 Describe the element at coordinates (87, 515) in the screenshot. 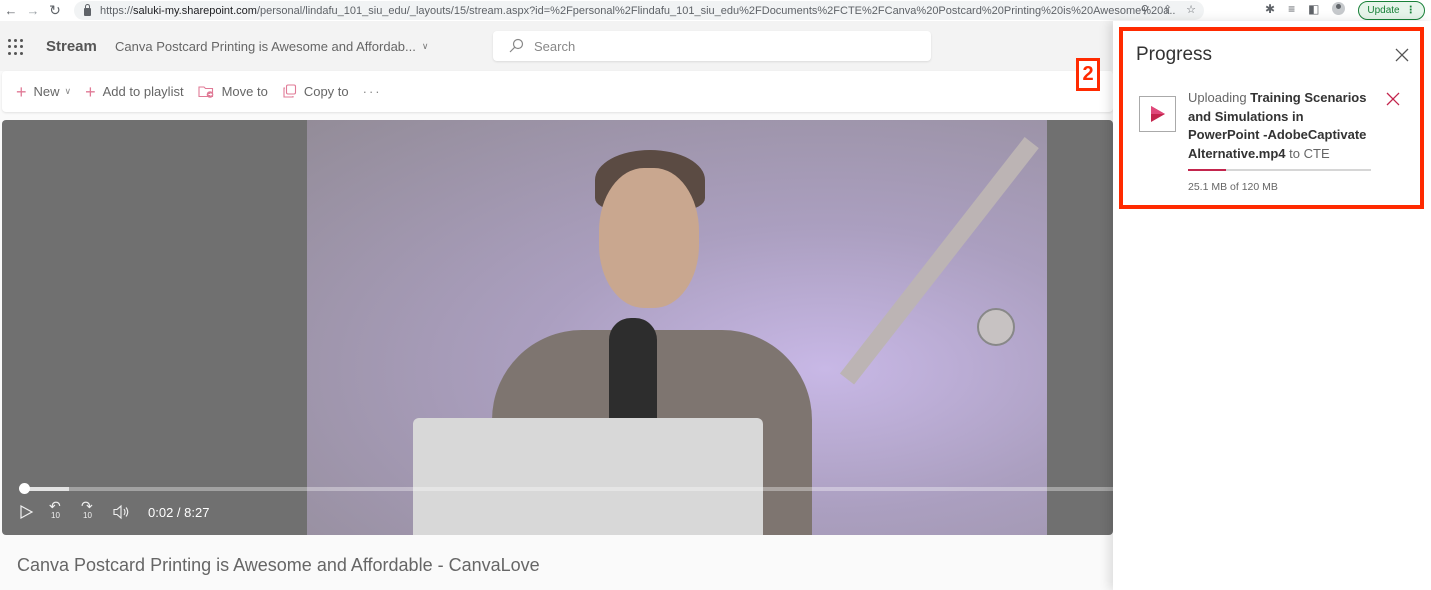

I see `skip-forward-seconds: 10` at that location.